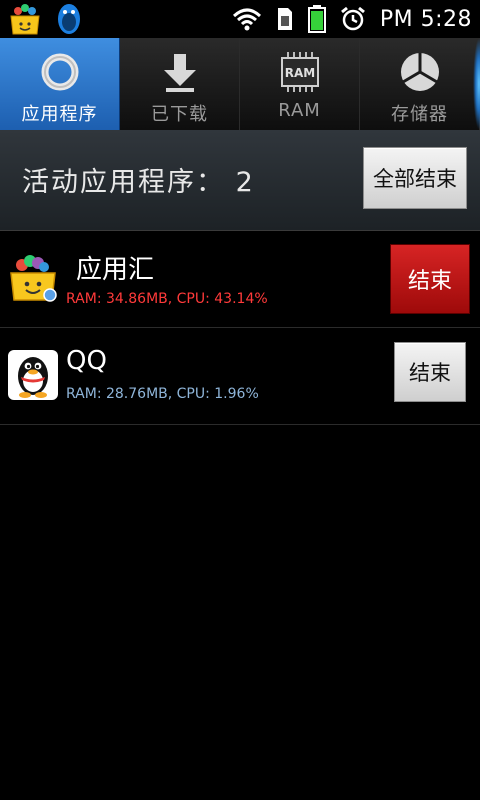 This screenshot has height=800, width=480. What do you see at coordinates (246, 19) in the screenshot?
I see `wifi-icon` at bounding box center [246, 19].